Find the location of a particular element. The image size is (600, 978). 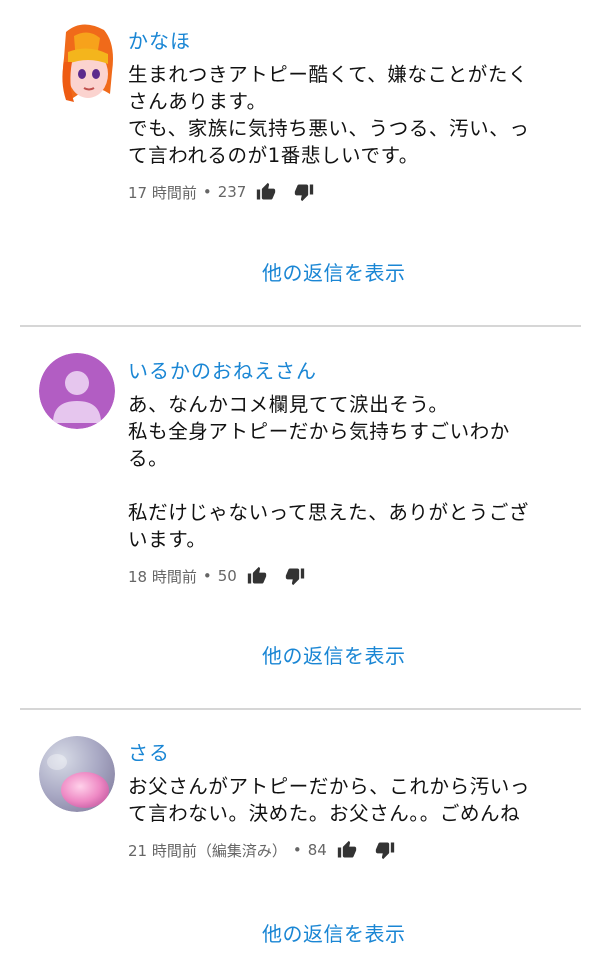

like-count: 237 is located at coordinates (232, 192).